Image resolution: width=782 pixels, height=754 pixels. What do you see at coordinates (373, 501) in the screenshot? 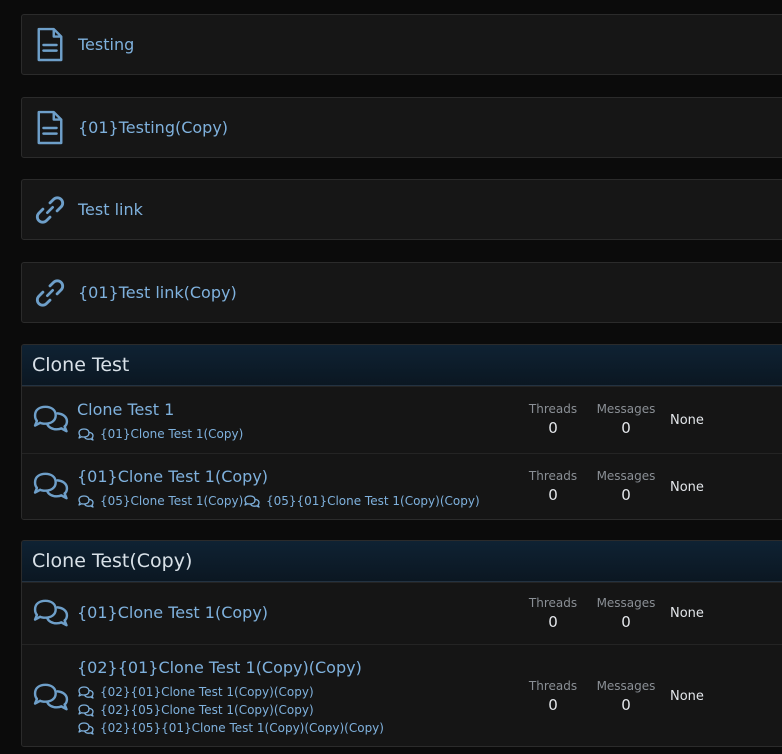
I see `subforum-label: {05}{01}Clone Test 1(Copy)(Copy)` at bounding box center [373, 501].